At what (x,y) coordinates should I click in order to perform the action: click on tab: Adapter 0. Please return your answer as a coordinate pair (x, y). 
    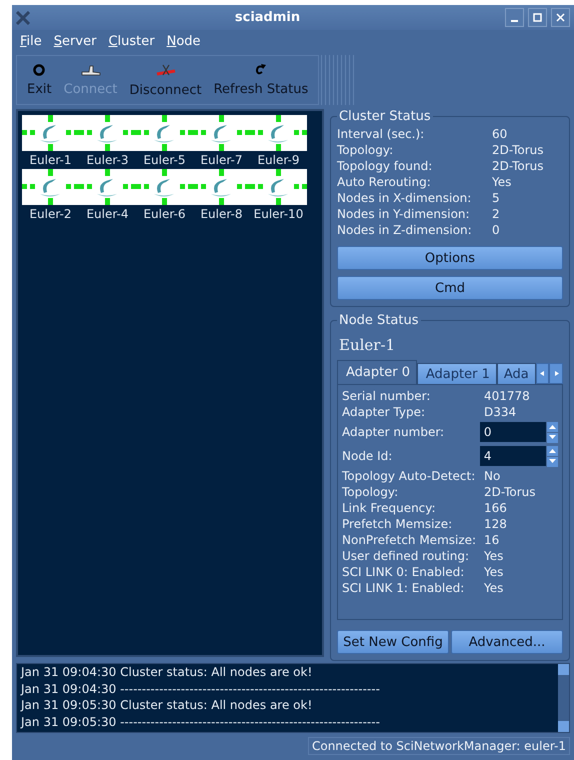
    Looking at the image, I should click on (377, 372).